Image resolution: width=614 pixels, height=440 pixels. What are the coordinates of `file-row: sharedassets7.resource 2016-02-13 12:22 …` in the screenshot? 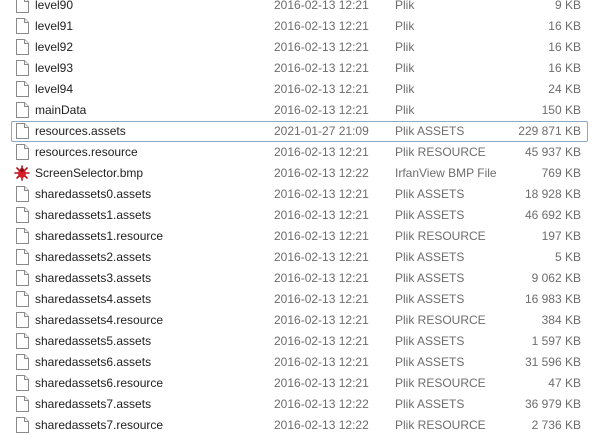 It's located at (307, 425).